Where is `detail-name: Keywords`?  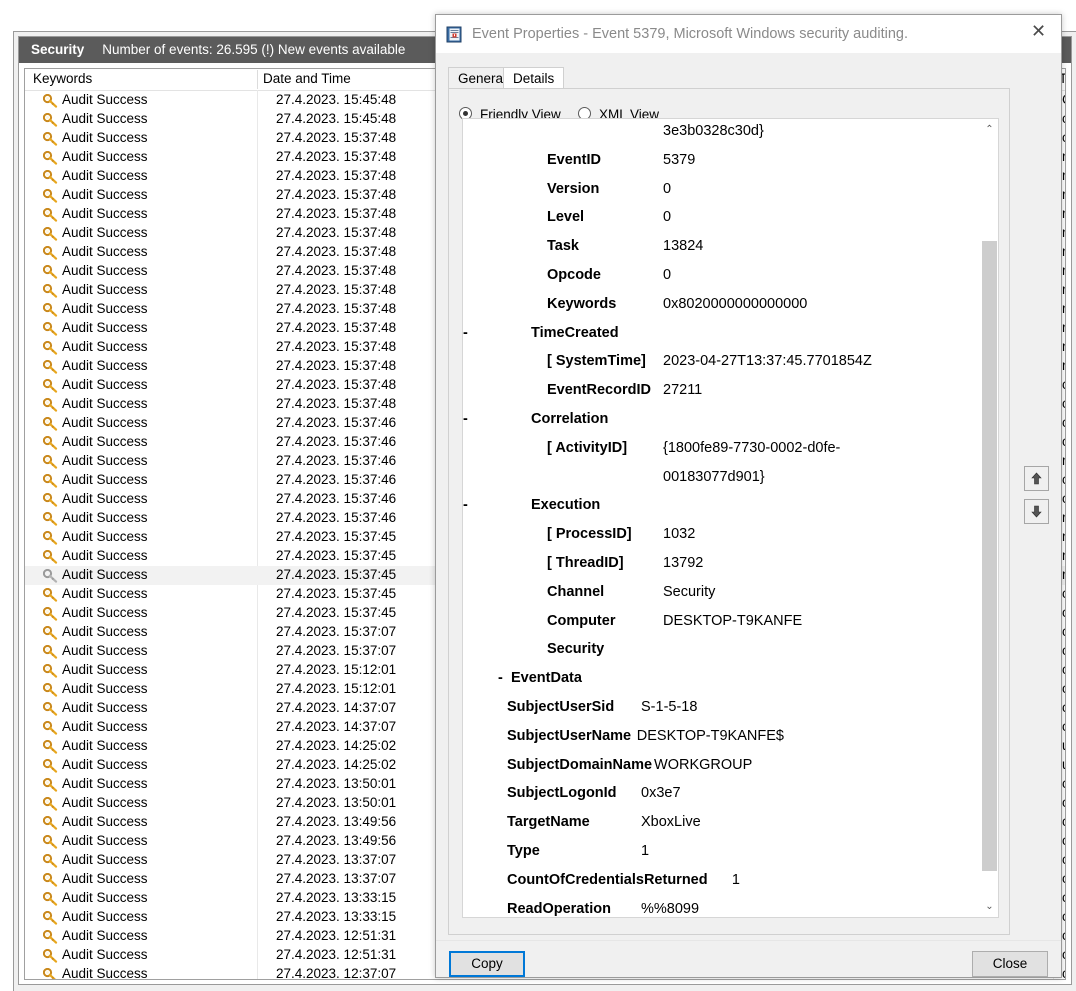
detail-name: Keywords is located at coordinates (582, 303).